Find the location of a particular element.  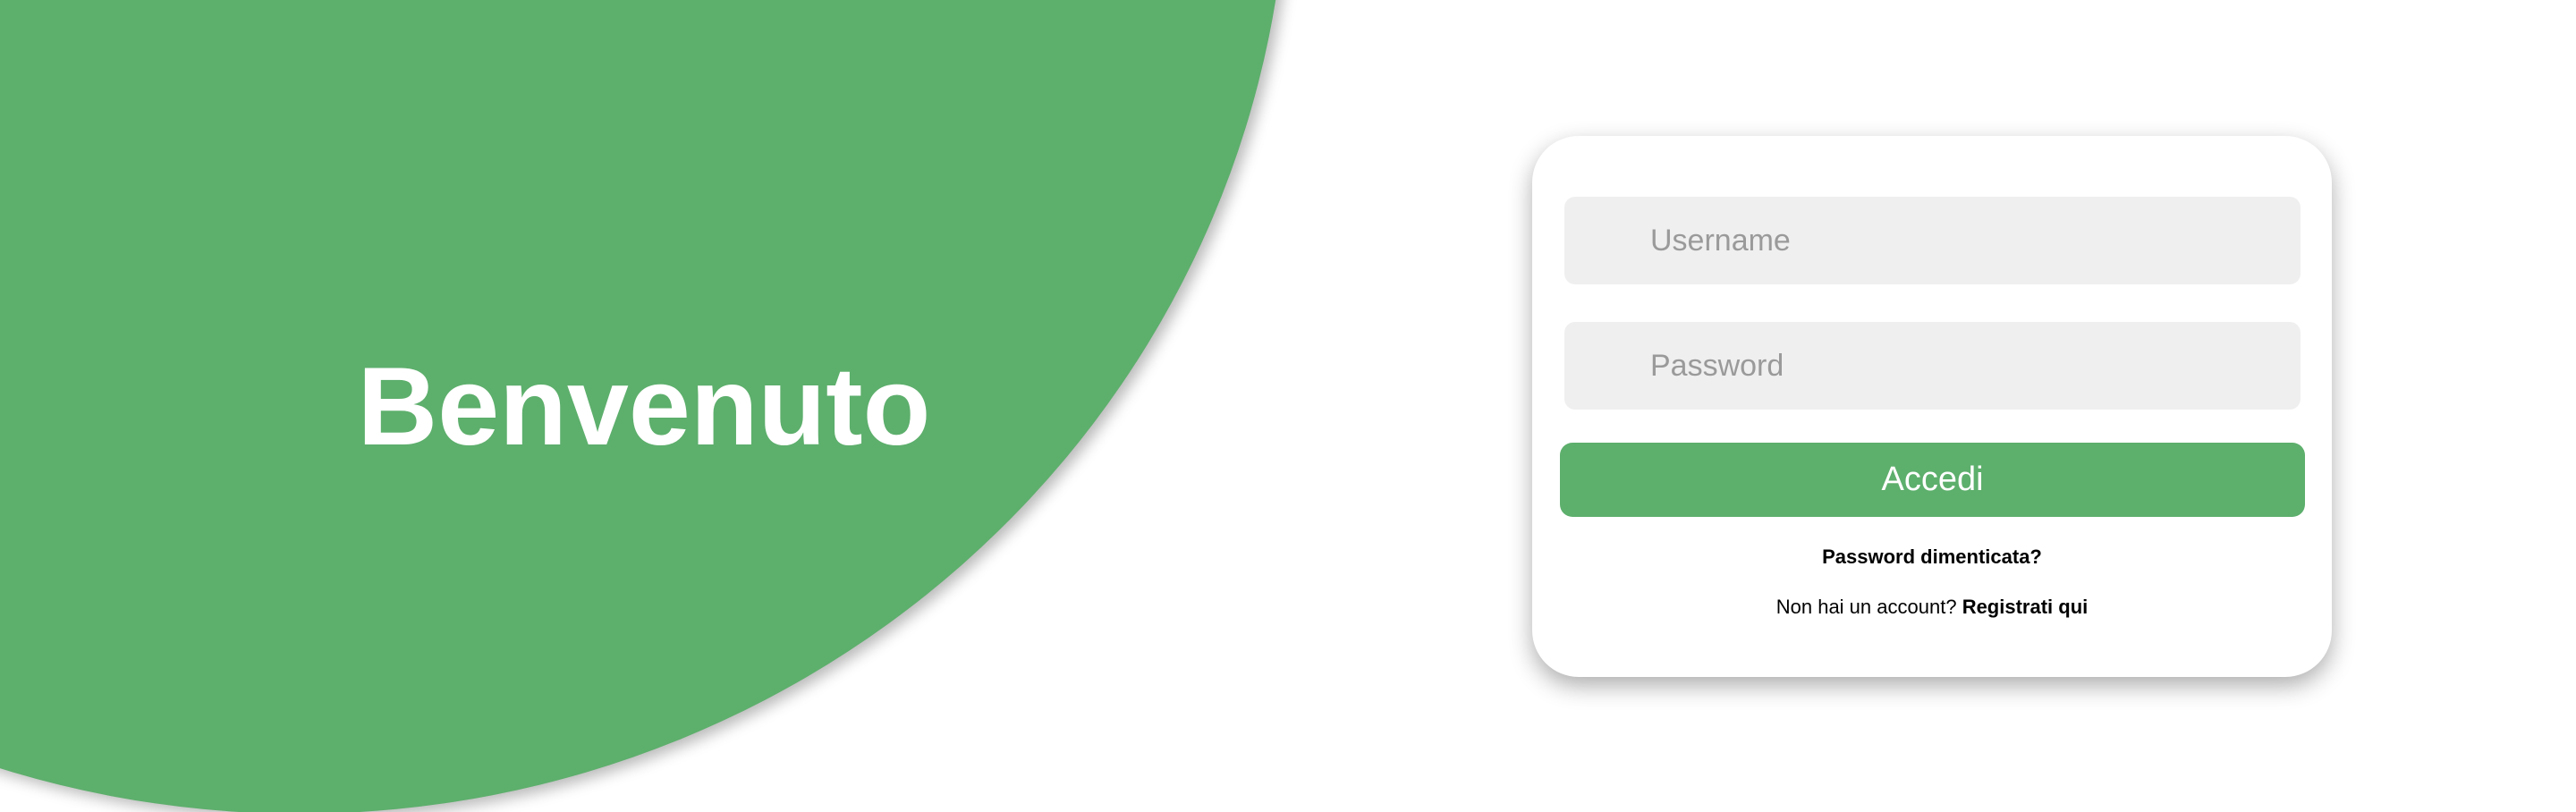

register-prompt: Non hai un account? is located at coordinates (1866, 607).